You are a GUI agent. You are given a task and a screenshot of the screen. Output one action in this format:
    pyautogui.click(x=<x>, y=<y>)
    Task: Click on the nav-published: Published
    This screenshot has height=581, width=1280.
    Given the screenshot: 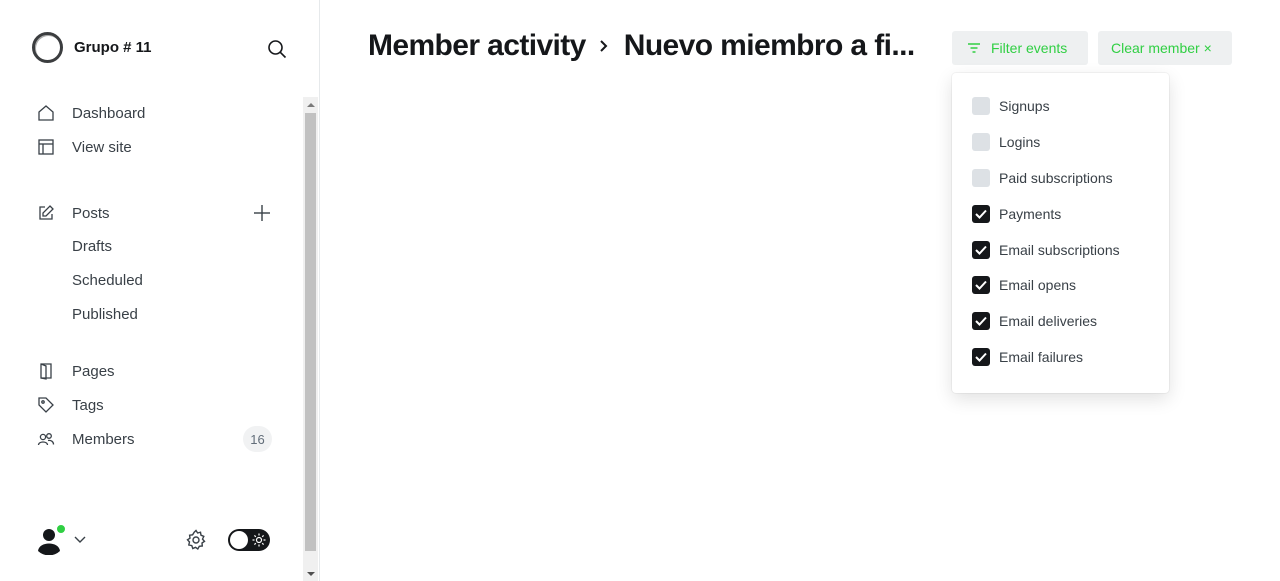 What is the action you would take?
    pyautogui.click(x=105, y=315)
    